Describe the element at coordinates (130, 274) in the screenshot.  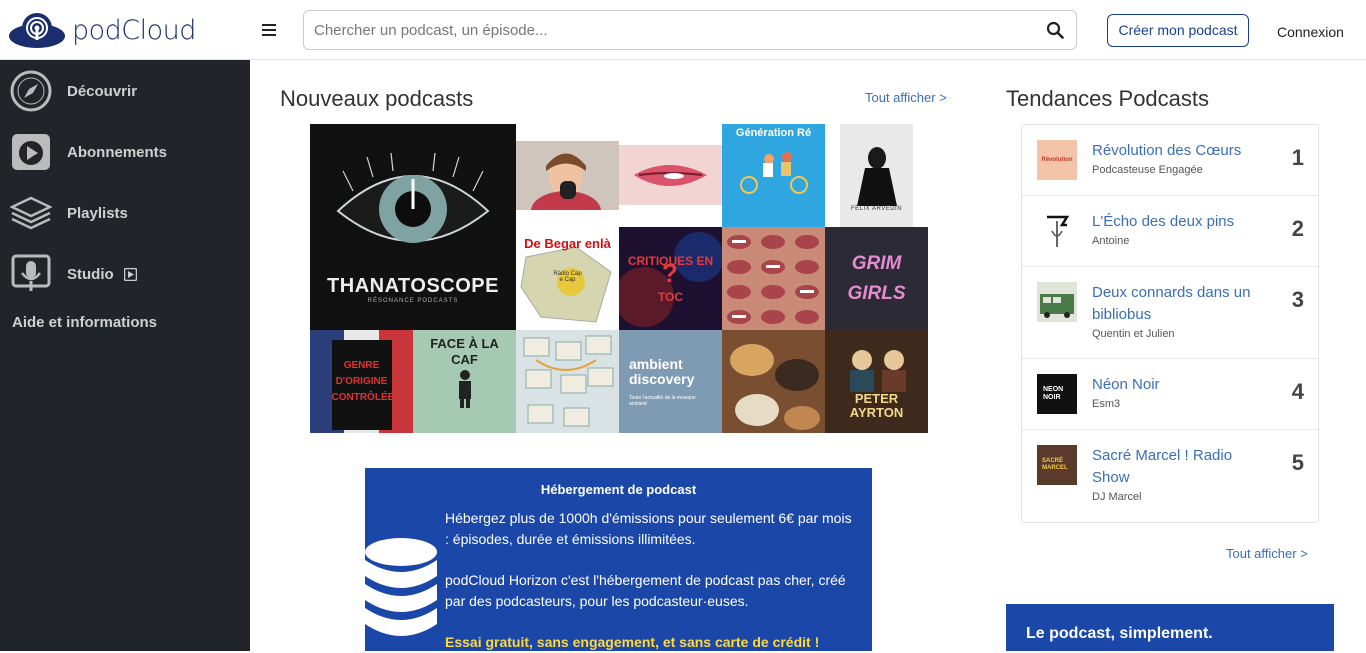
I see `external-play-icon` at that location.